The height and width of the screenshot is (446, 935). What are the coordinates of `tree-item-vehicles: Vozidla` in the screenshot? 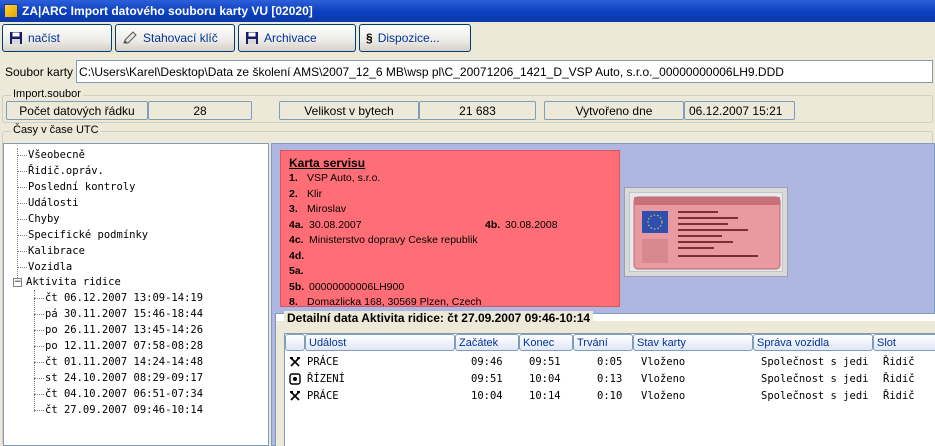 It's located at (50, 267).